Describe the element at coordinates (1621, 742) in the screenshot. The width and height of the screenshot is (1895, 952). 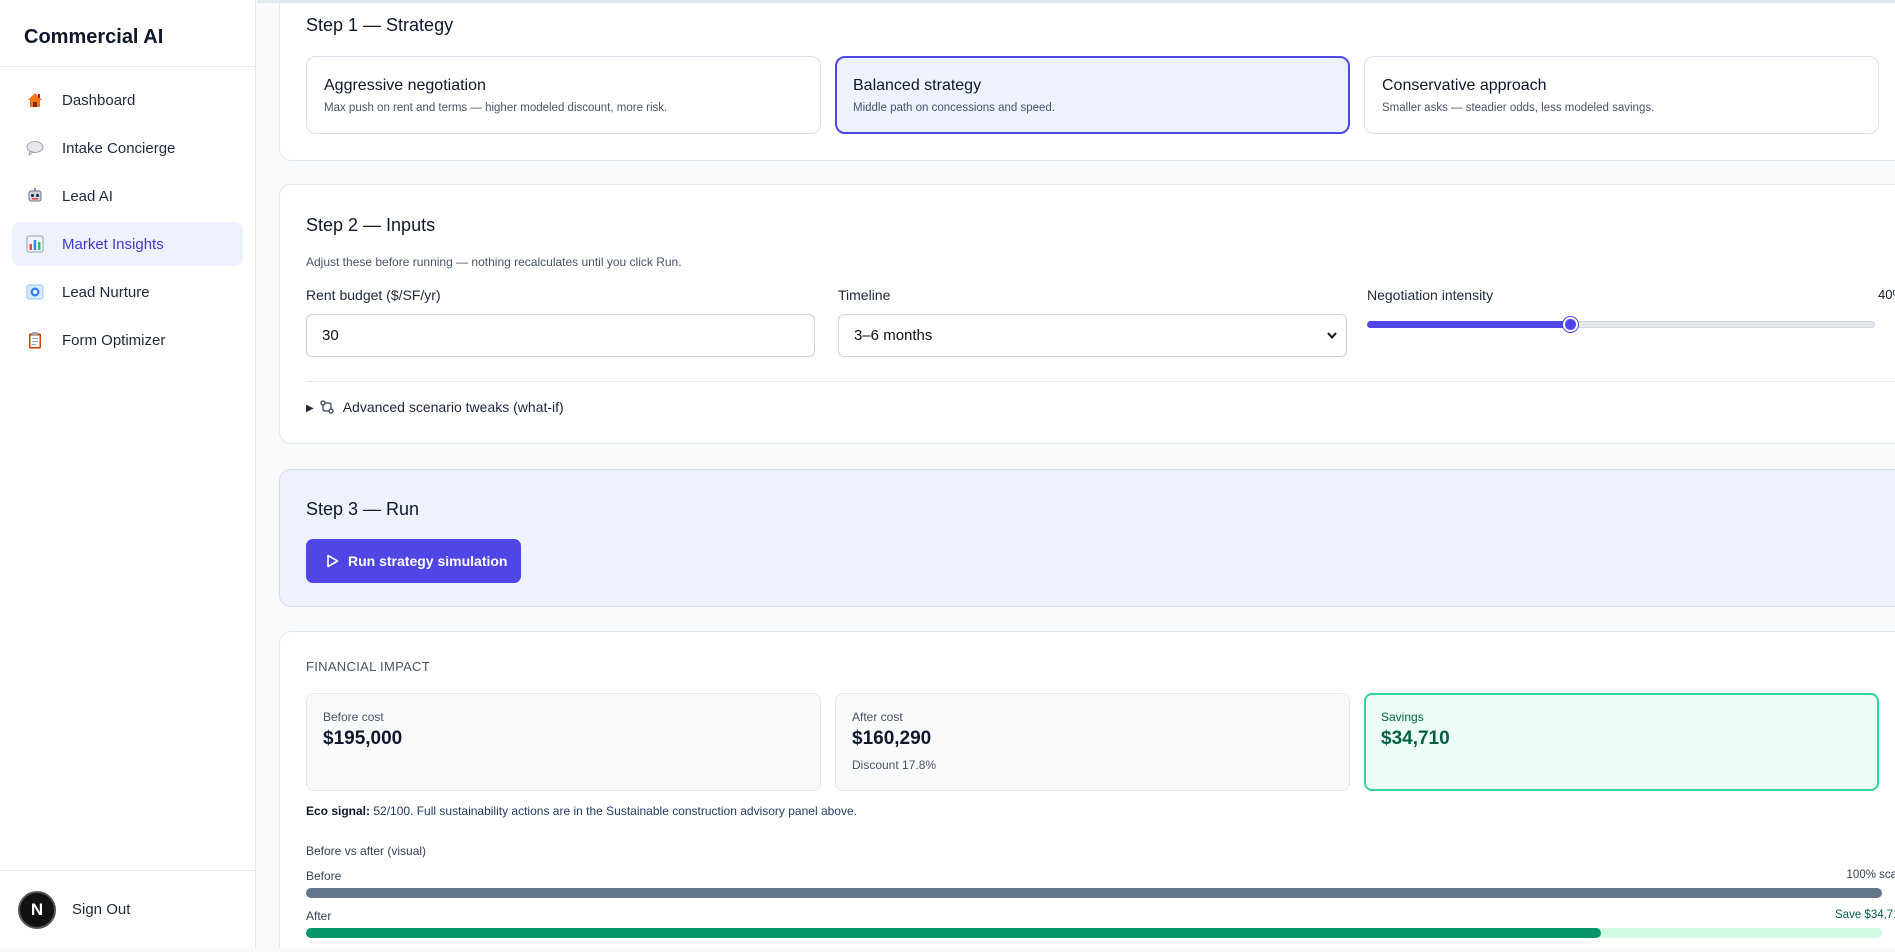
I see `savings-stat: Savings $34,710` at that location.